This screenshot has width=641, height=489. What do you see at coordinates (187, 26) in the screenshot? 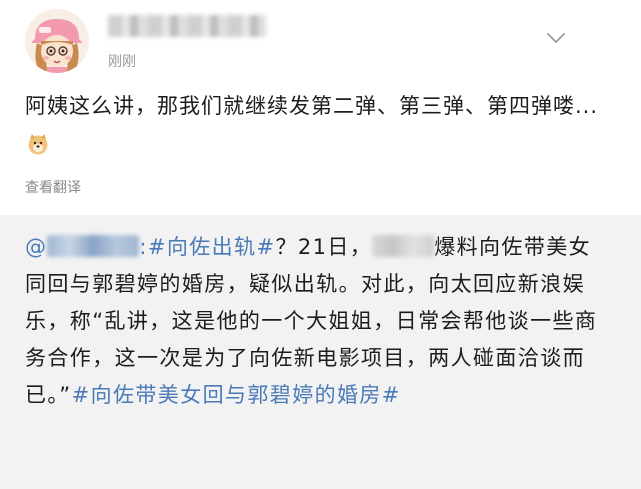
I see `username-redacted` at bounding box center [187, 26].